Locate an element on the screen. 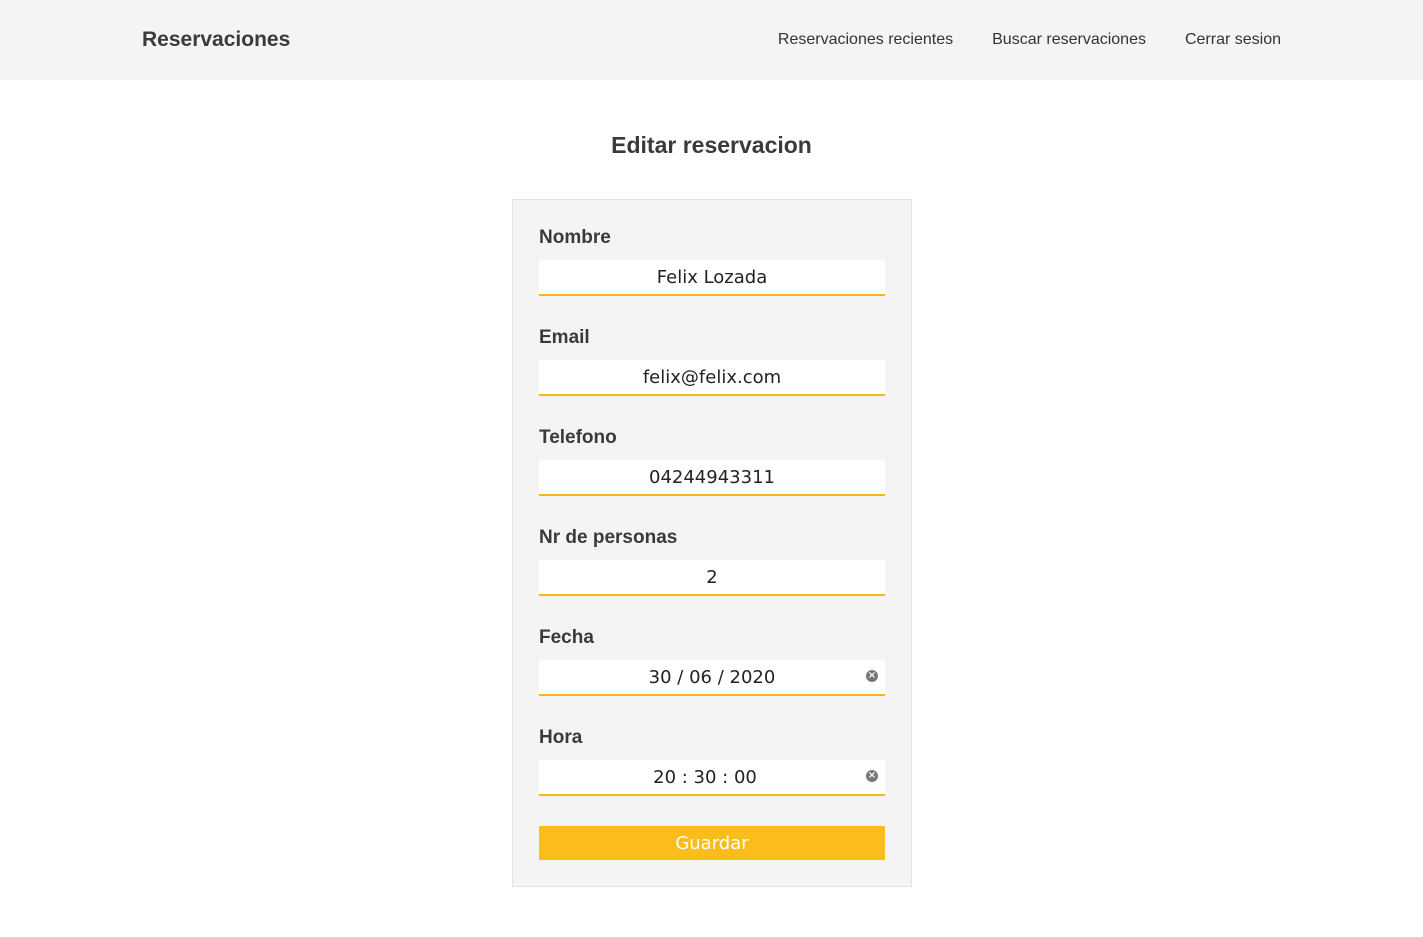  email-field-group: Email is located at coordinates (712, 376).